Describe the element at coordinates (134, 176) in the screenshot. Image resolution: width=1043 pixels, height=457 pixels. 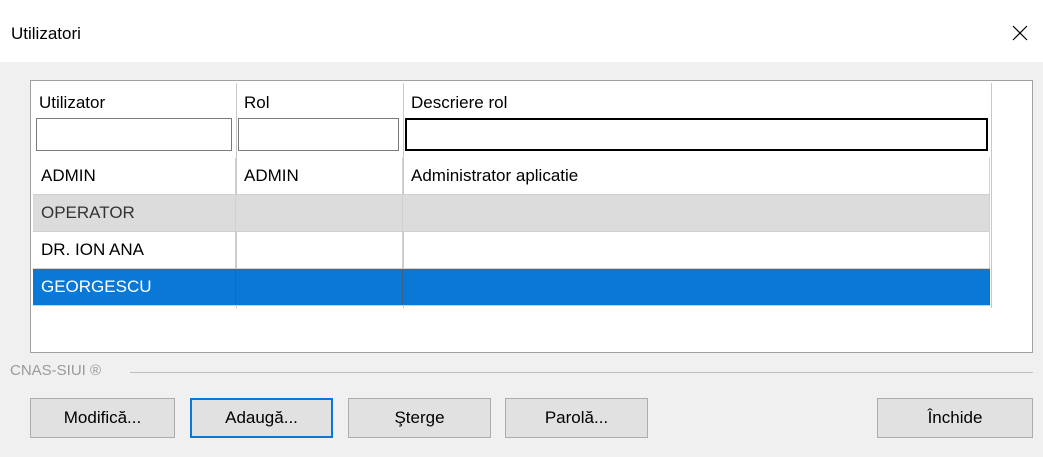
I see `cell-user: ADMIN` at that location.